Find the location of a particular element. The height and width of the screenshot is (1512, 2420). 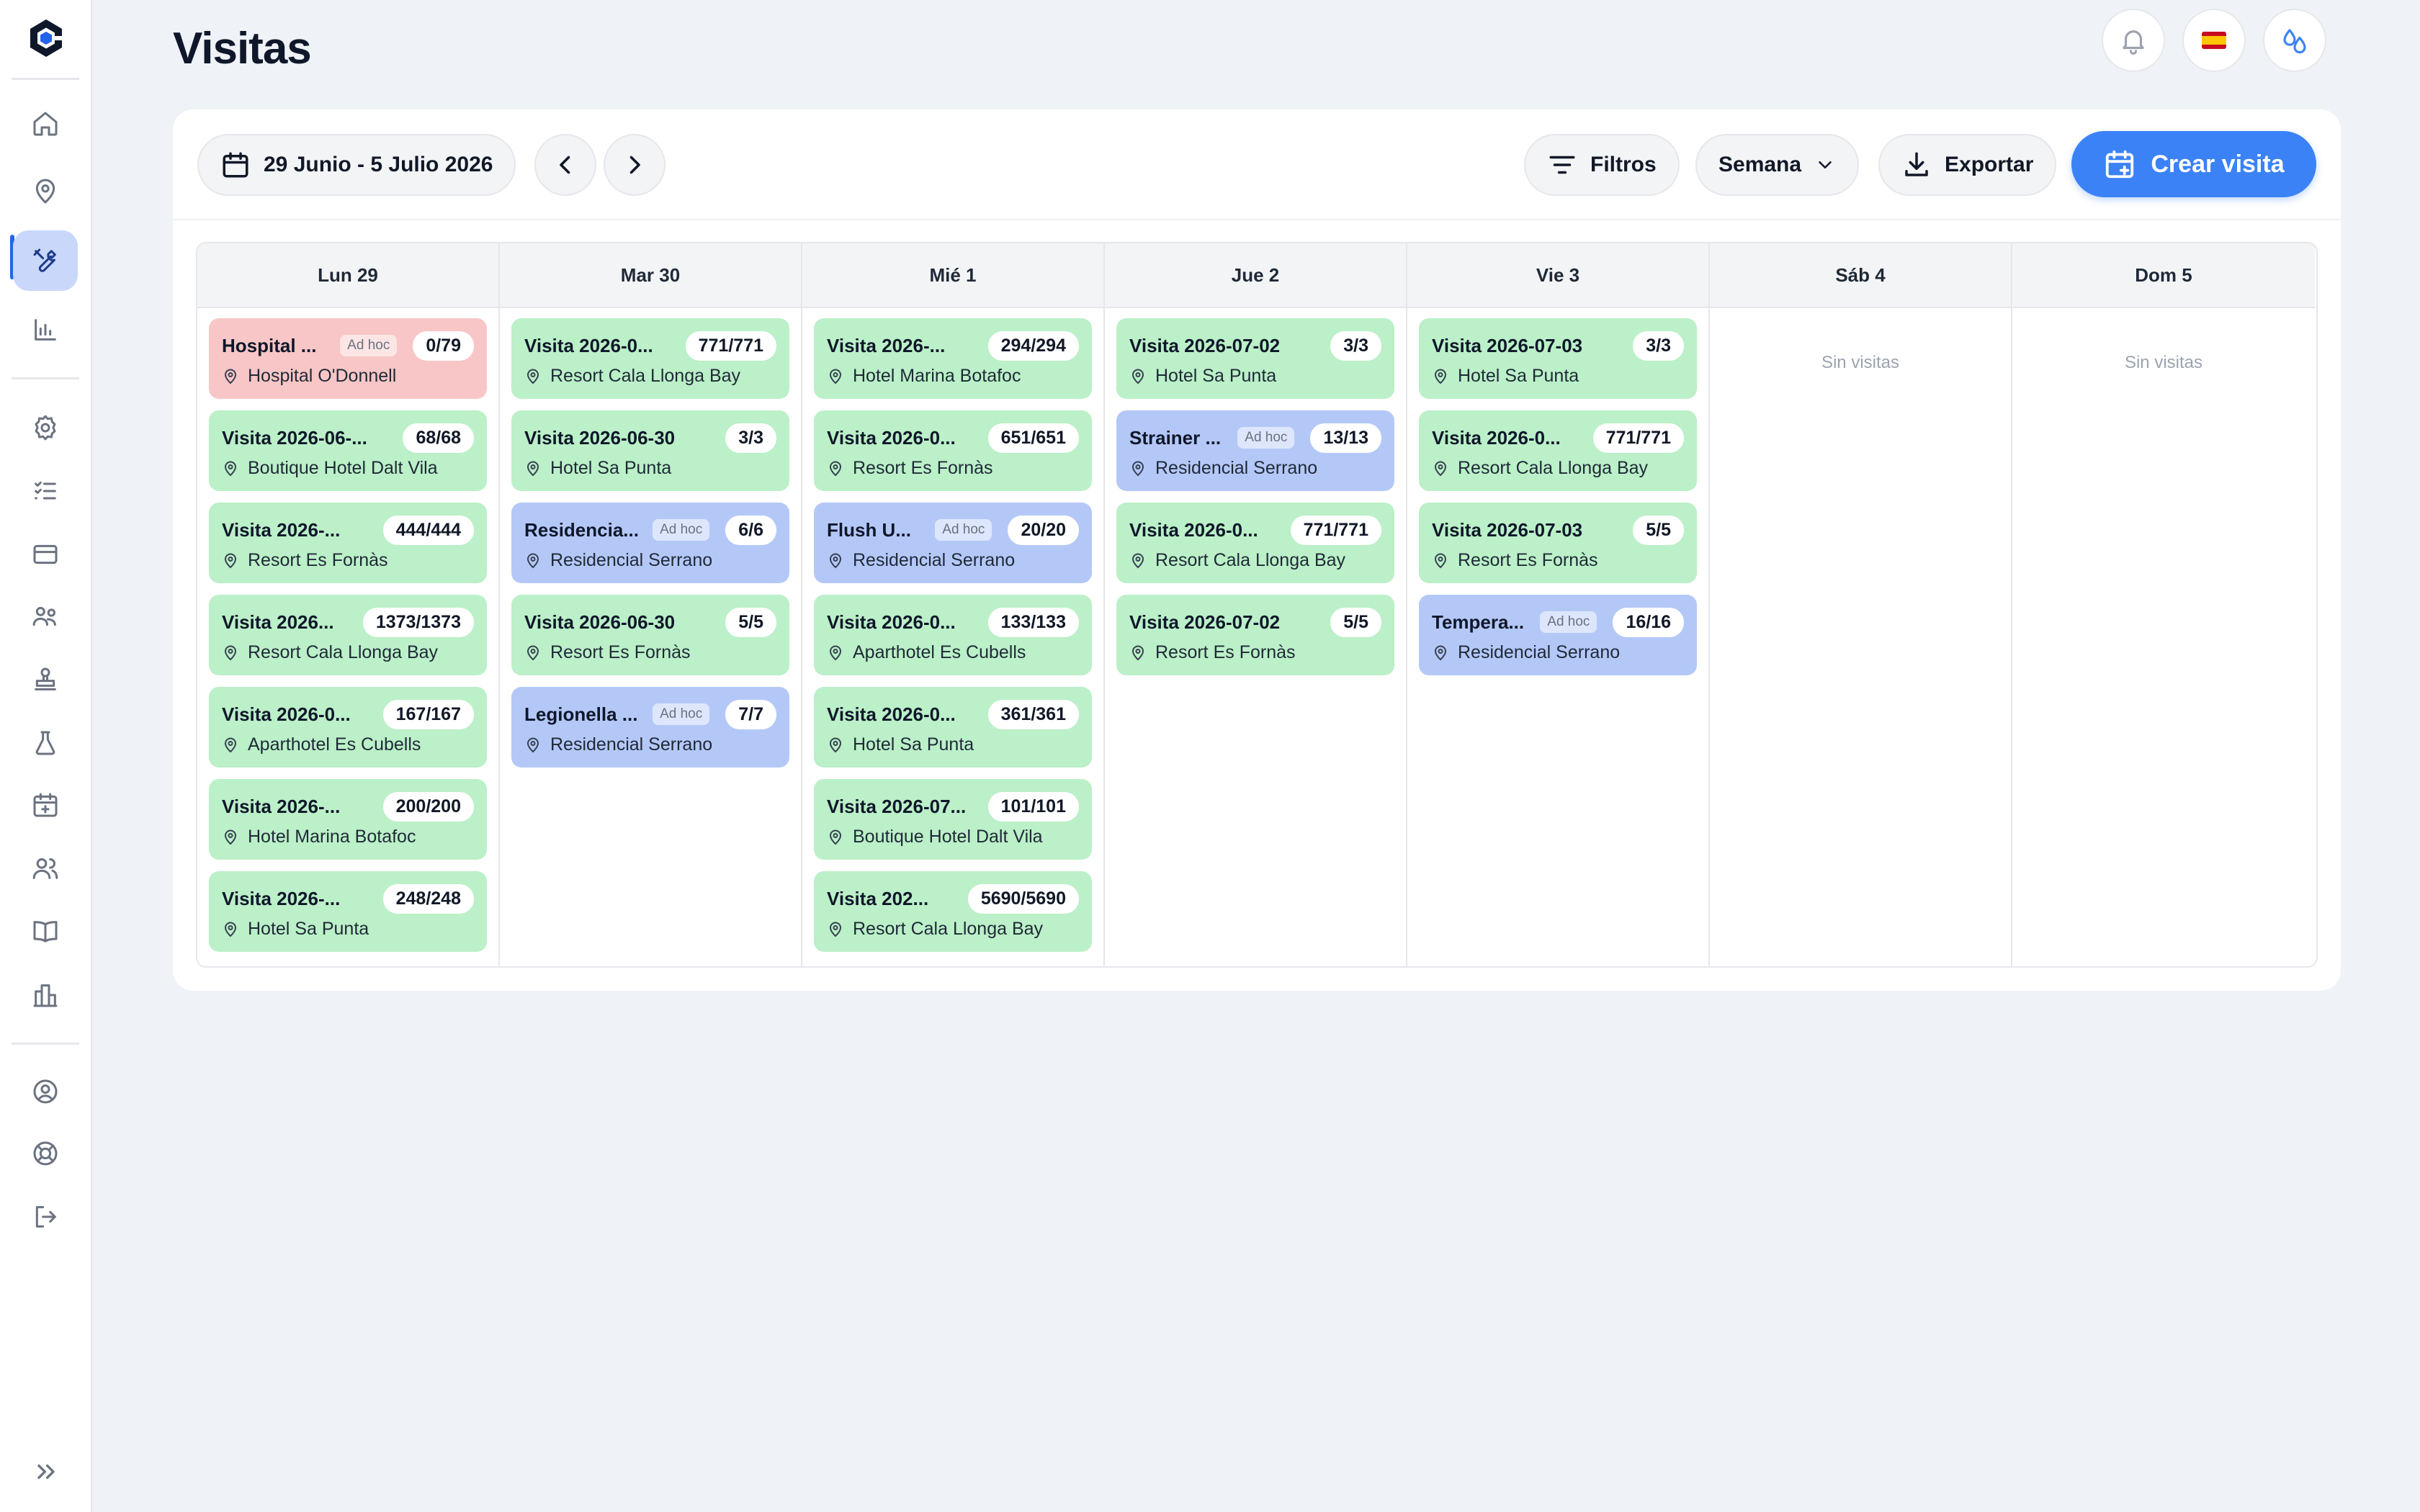

visit-count-badge: 3/3 is located at coordinates (1658, 345).